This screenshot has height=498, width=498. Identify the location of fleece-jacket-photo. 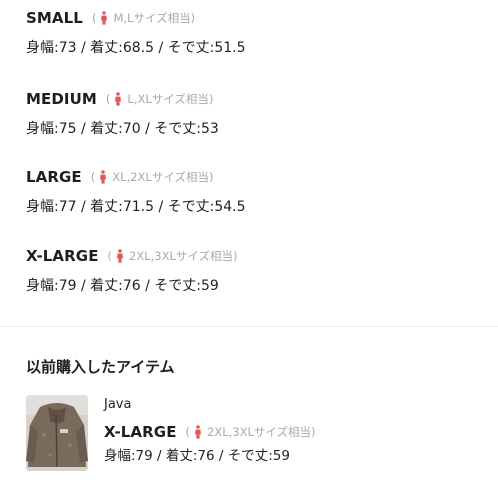
(57, 433).